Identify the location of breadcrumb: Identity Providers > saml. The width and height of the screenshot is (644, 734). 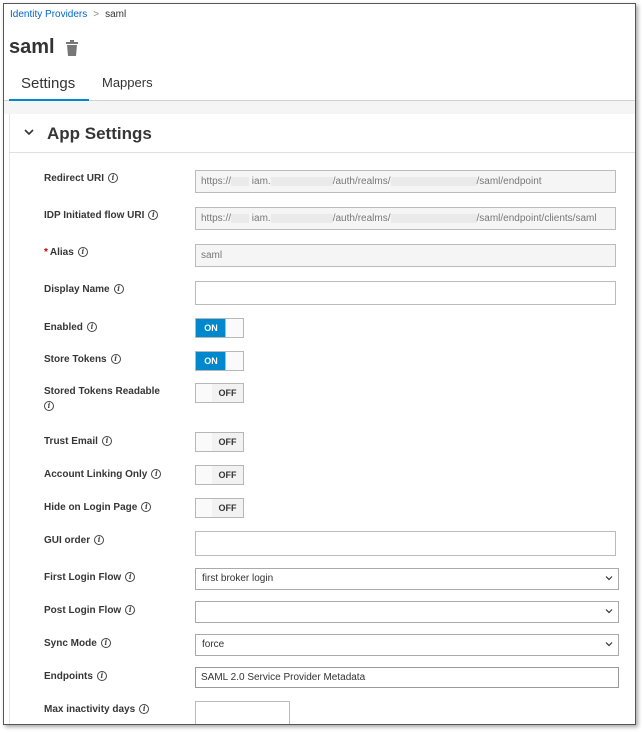
(68, 14).